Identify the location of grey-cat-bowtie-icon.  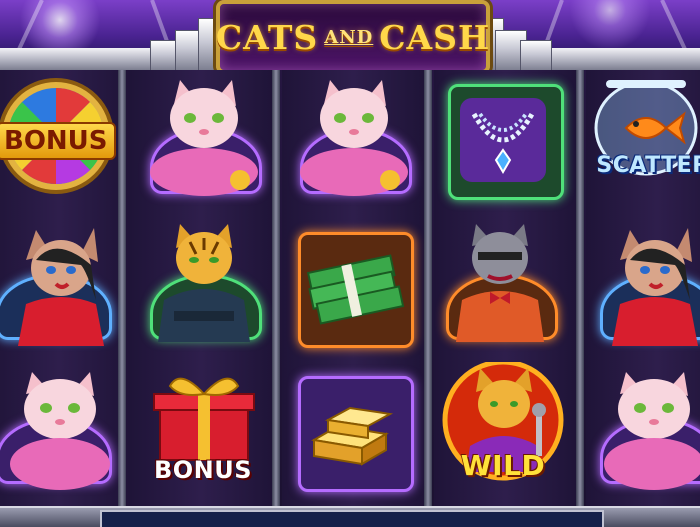
(500, 283).